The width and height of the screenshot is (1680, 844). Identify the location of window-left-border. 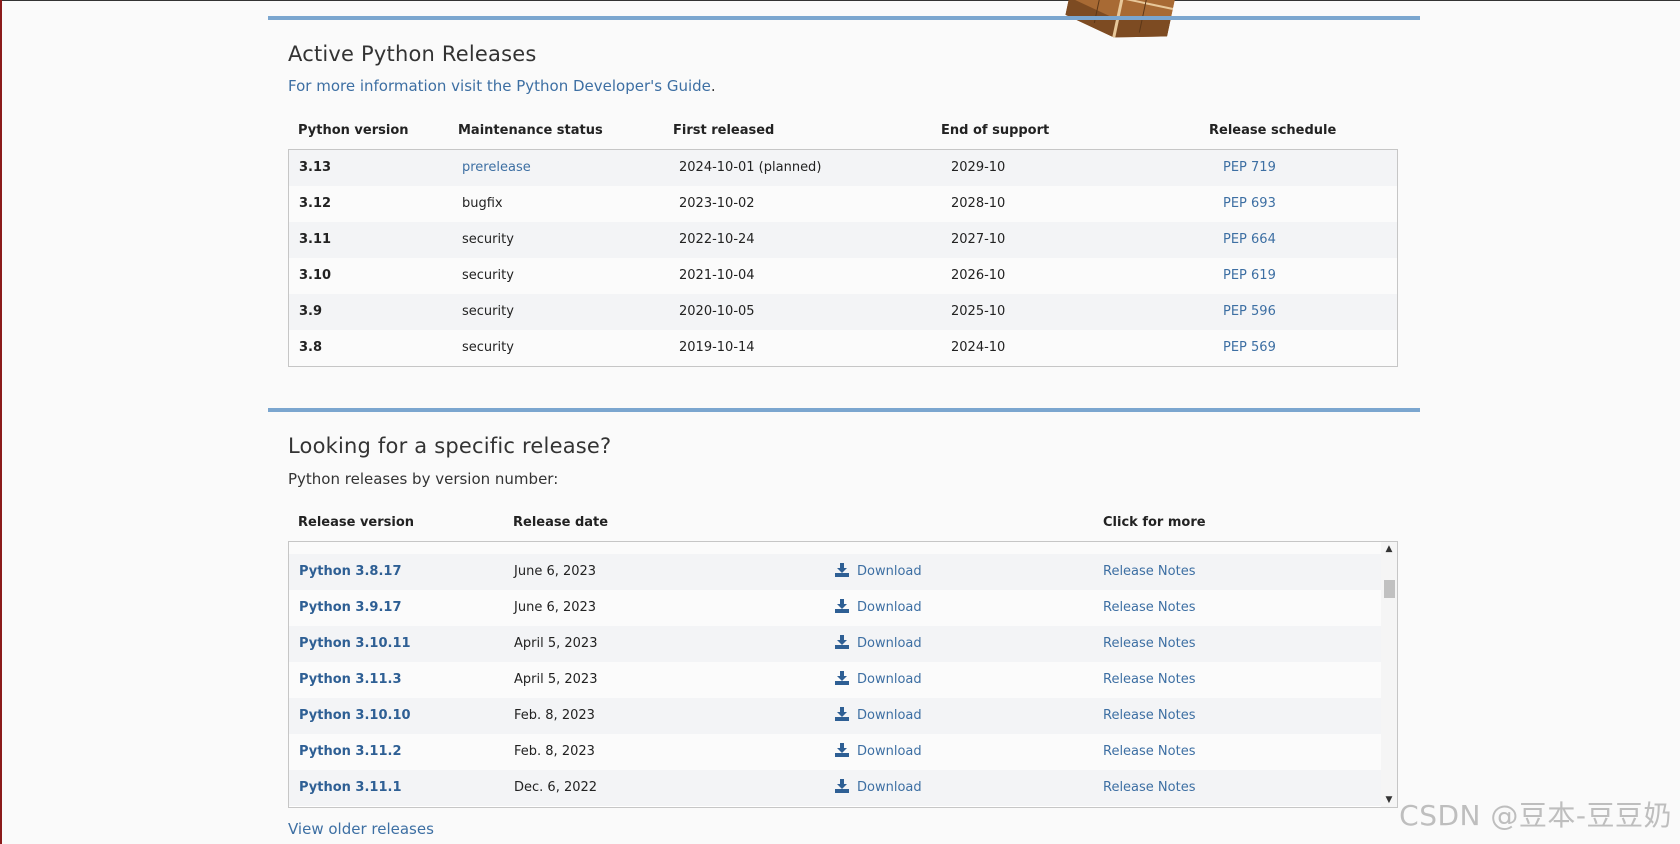
(1, 422).